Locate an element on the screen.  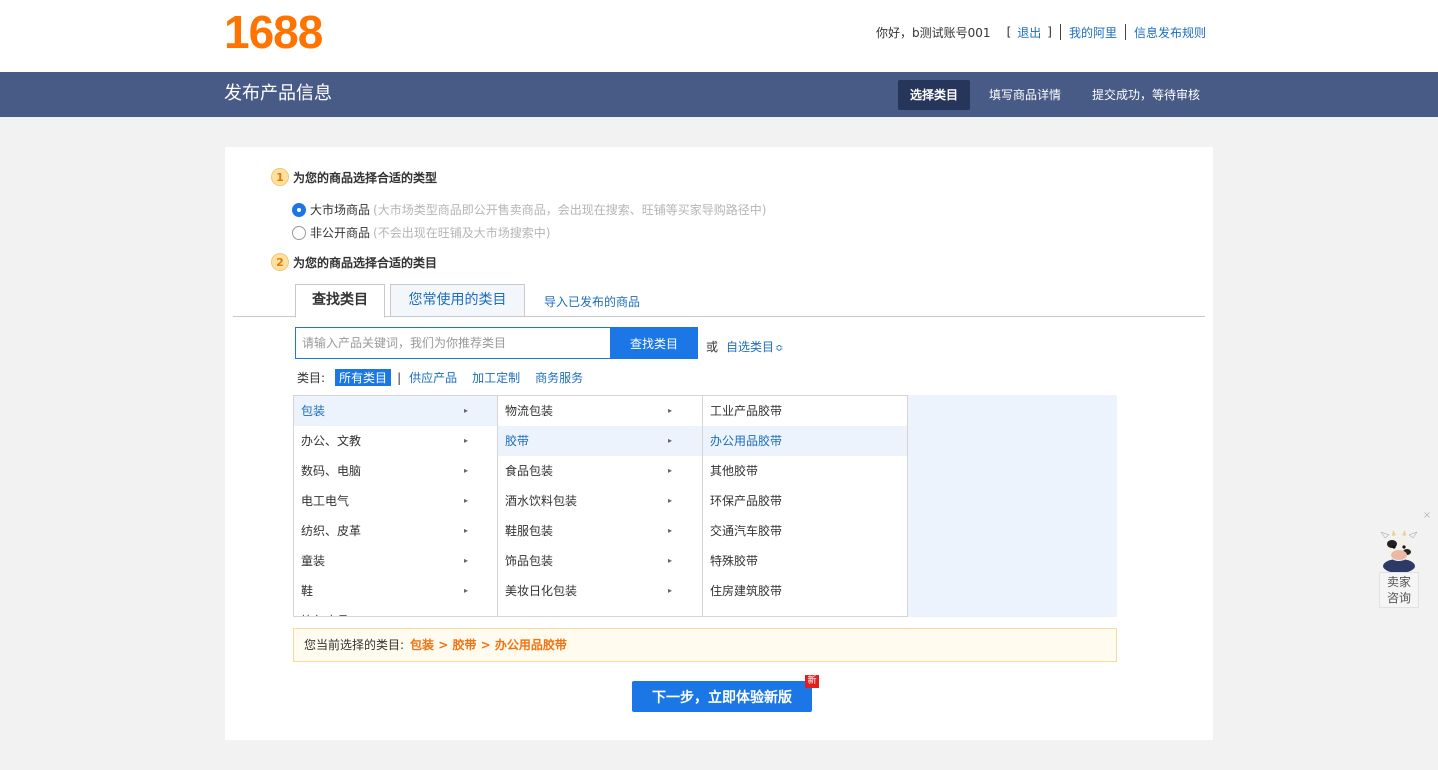
category-item: 工业产品胶带 is located at coordinates (805, 411).